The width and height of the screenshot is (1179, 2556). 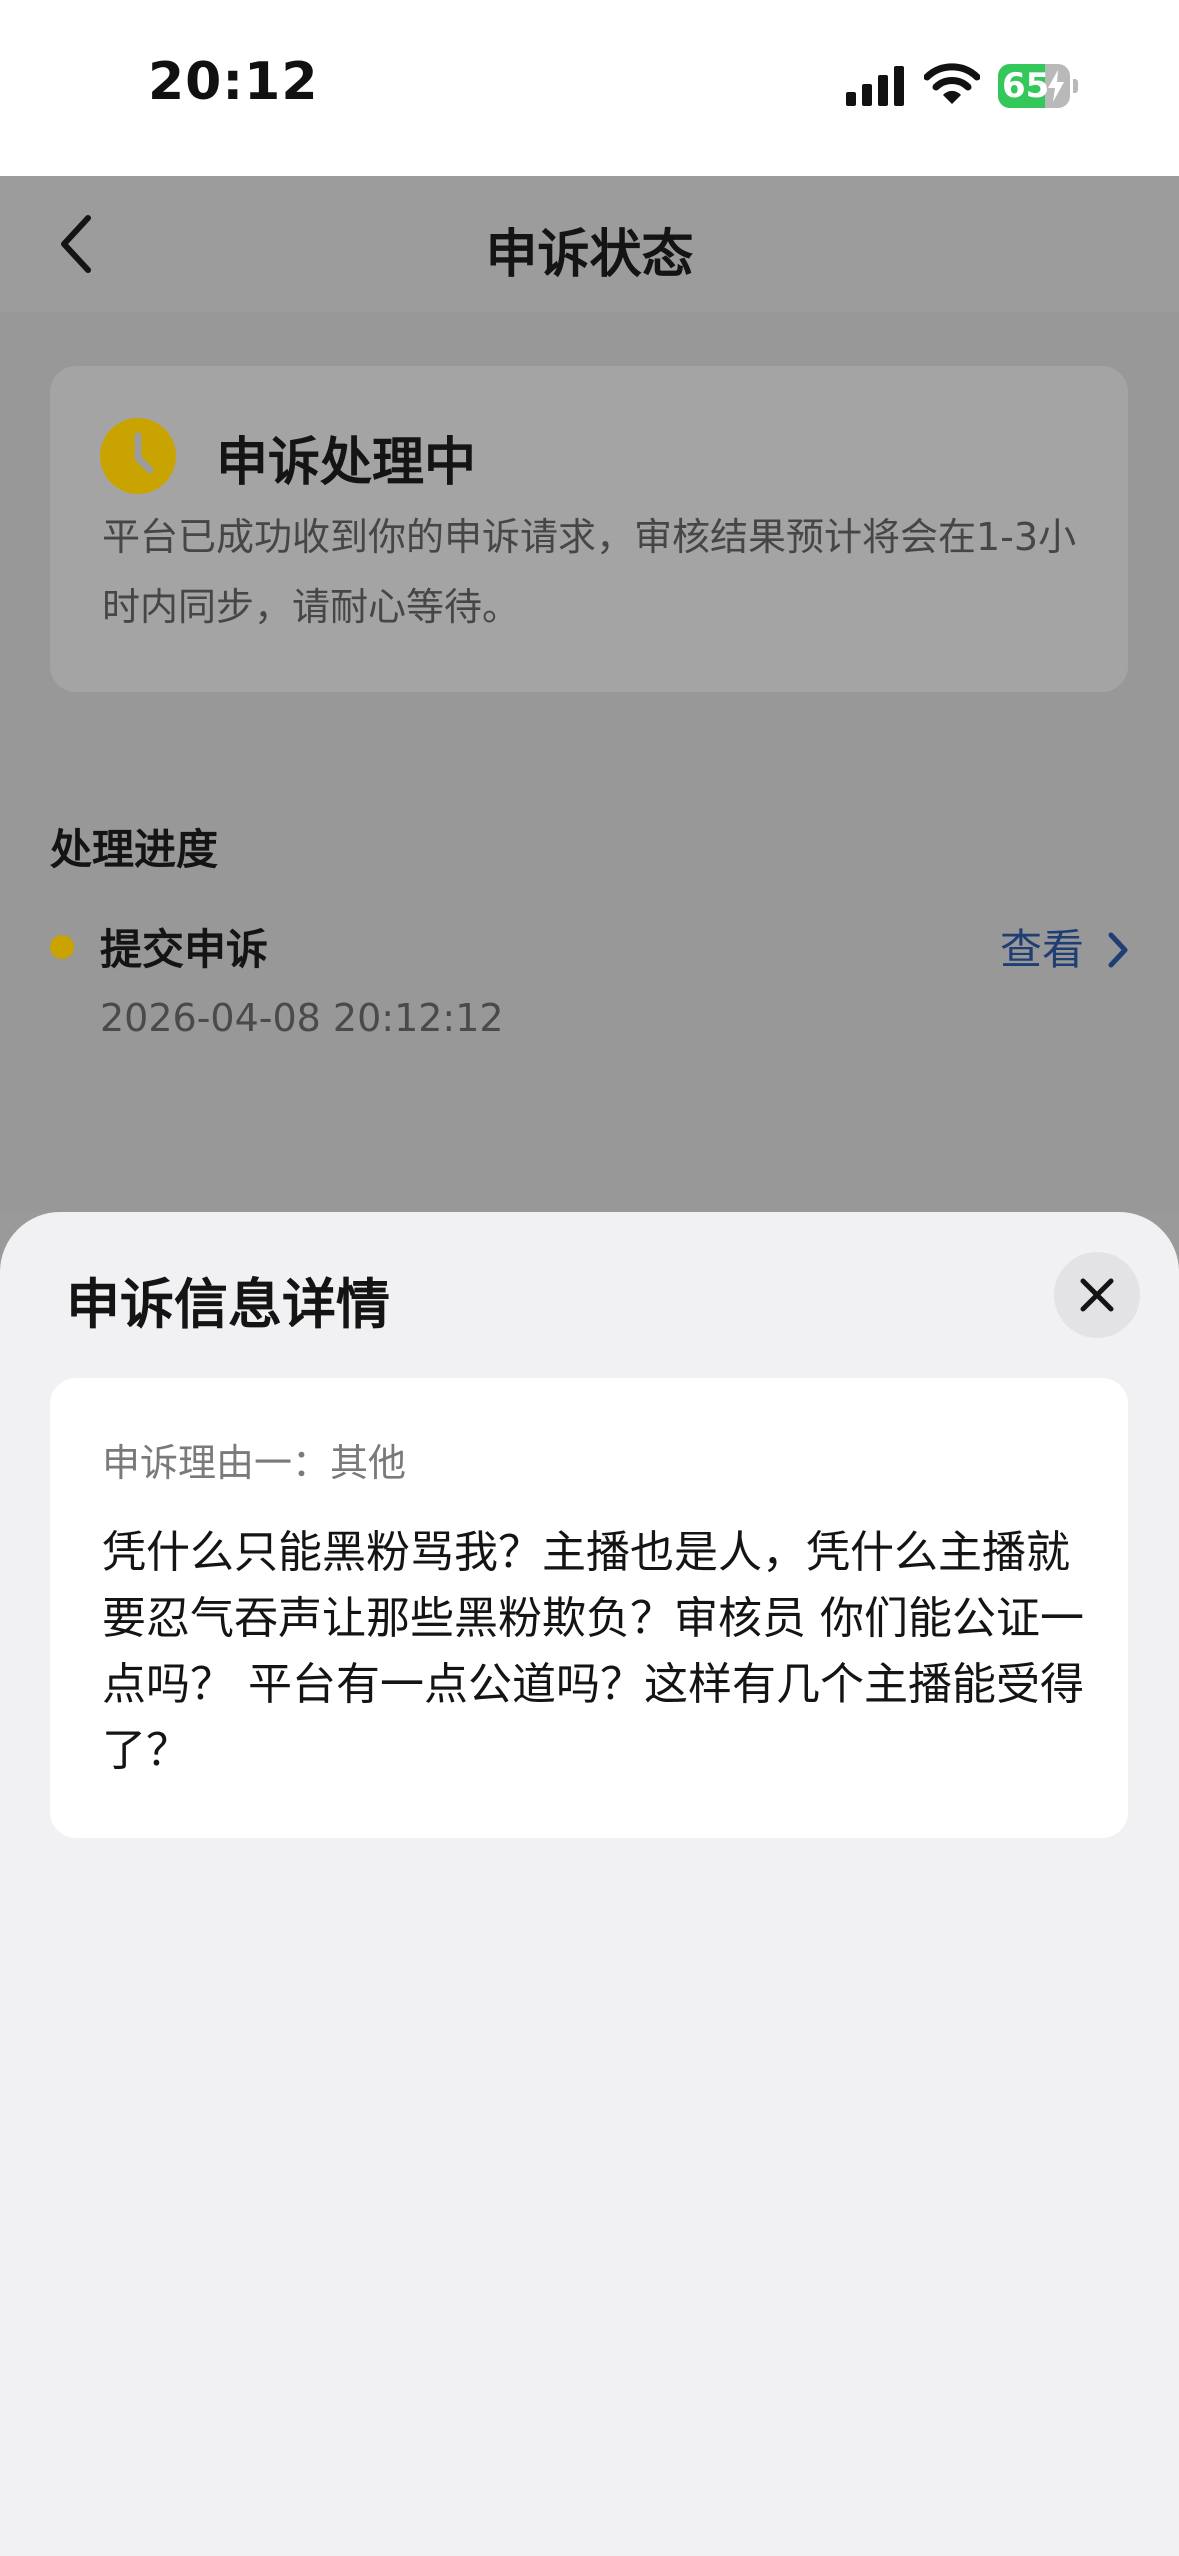 I want to click on wifi-icon, so click(x=952, y=83).